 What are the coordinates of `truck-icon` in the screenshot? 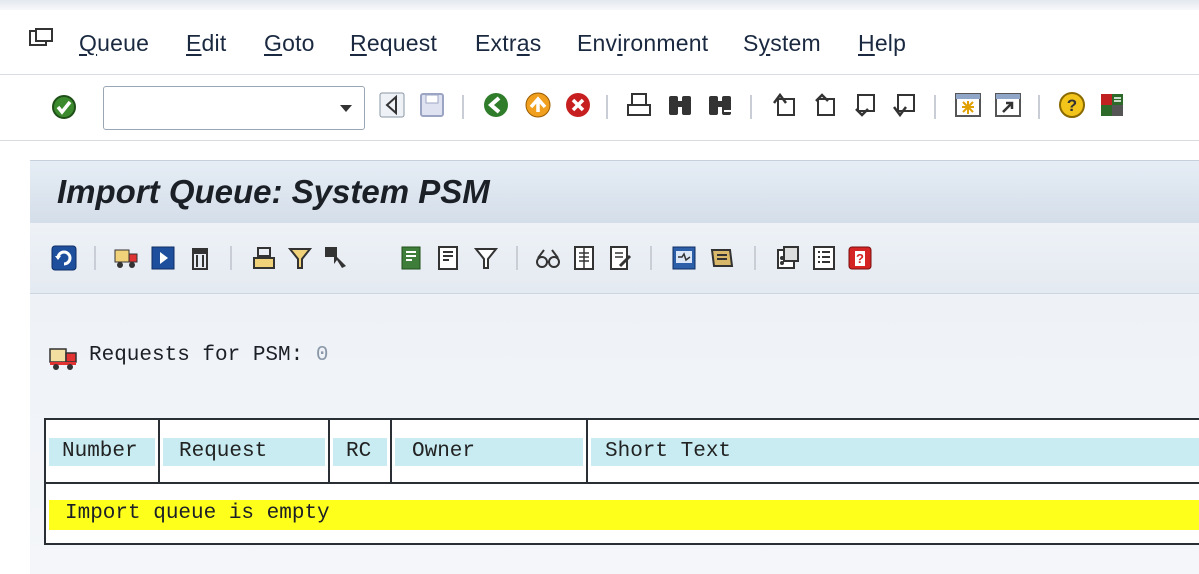 It's located at (63, 359).